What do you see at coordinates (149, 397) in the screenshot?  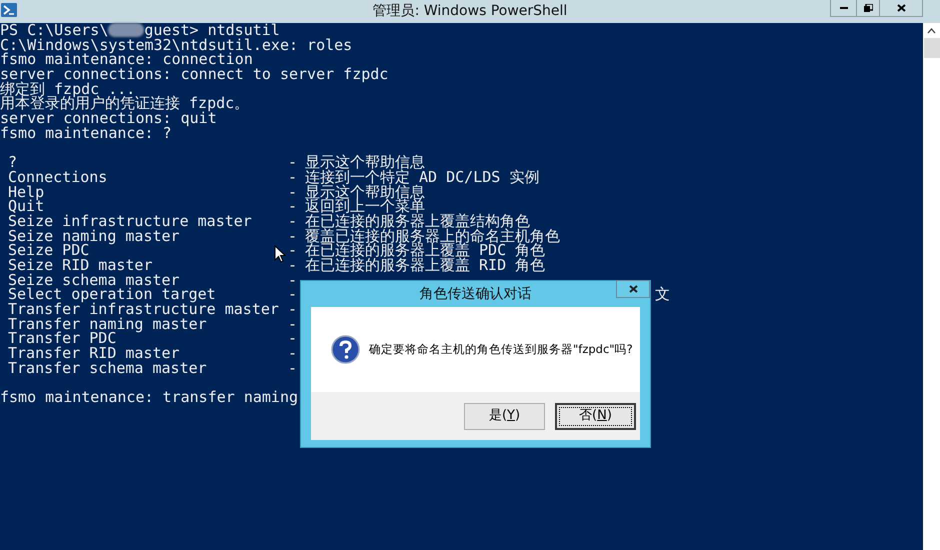 I see `console-line: fsmo maintenance: transfer naming` at bounding box center [149, 397].